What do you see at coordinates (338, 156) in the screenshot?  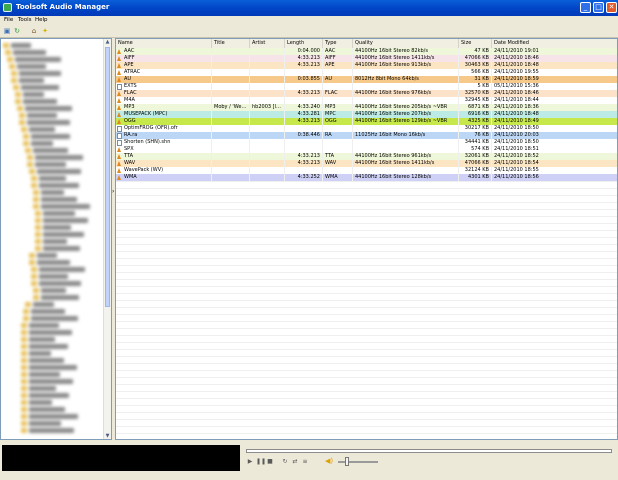 I see `cell-type: TTA` at bounding box center [338, 156].